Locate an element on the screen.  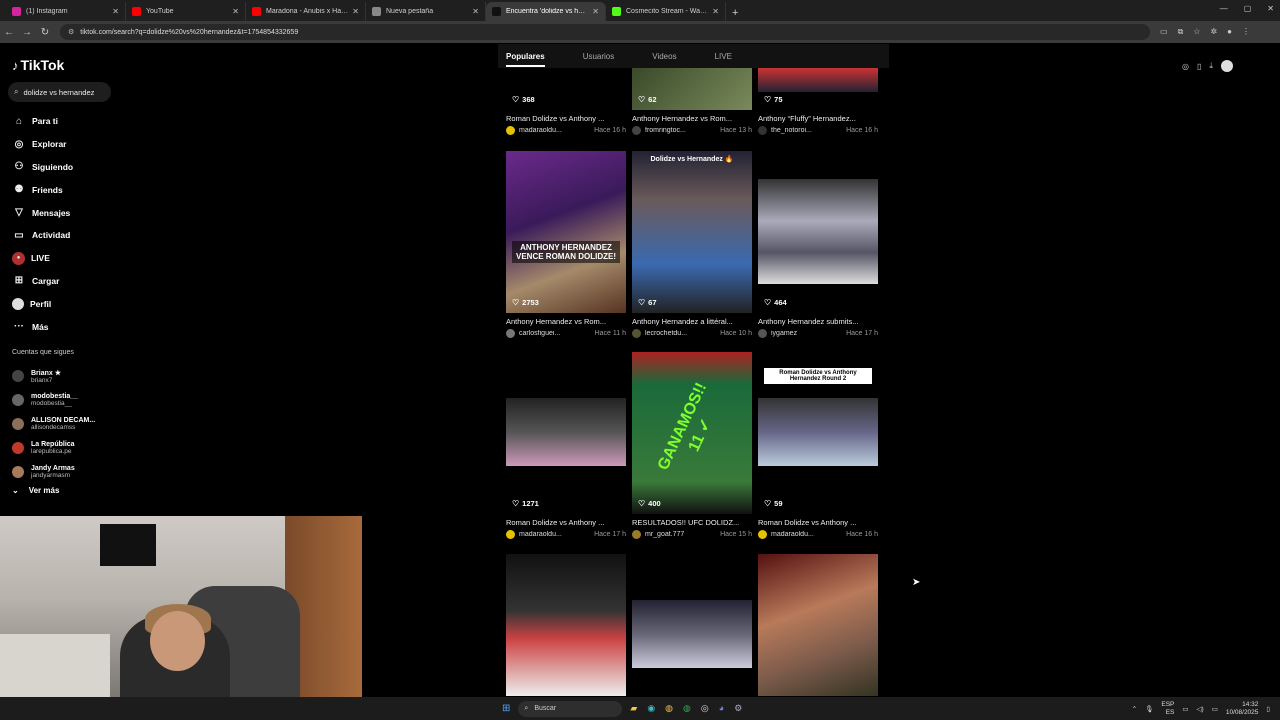
chrome-active-icon: ◍ is located at coordinates (687, 708).